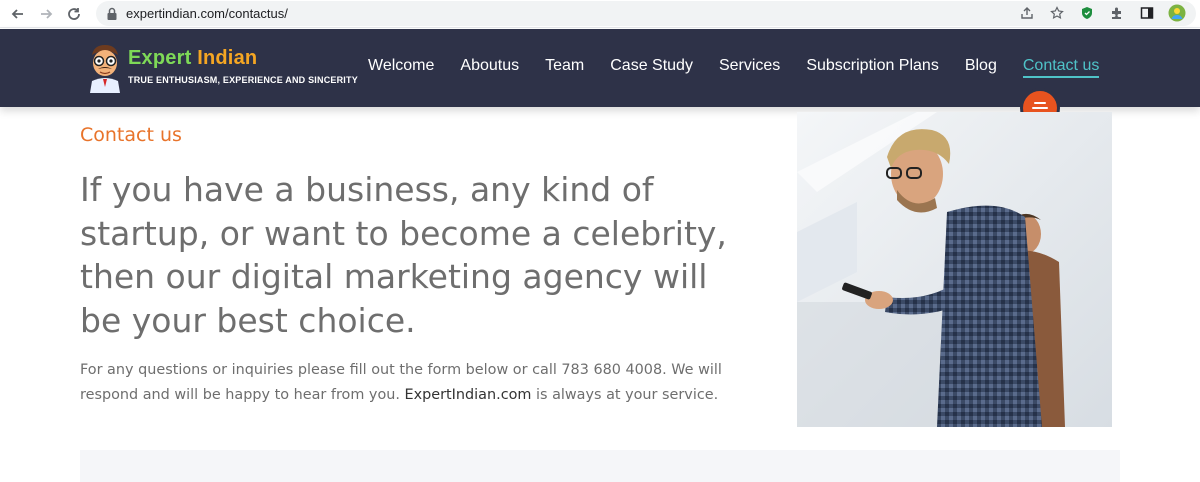 This screenshot has width=1200, height=482. I want to click on nav-aboutus: Aboutus, so click(489, 67).